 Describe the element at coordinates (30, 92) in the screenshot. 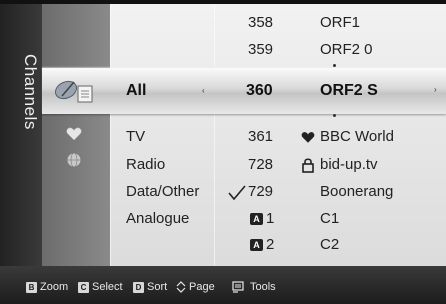

I see `page-title: Channels` at that location.